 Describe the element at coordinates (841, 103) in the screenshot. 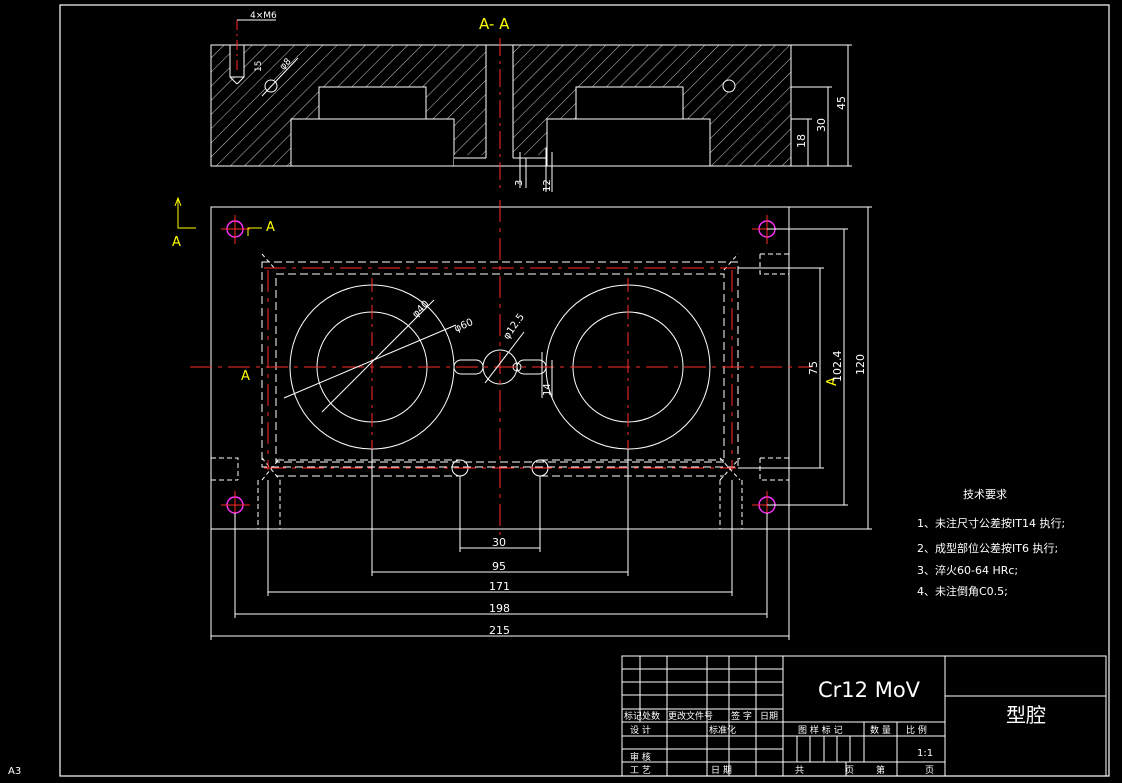

I see `dim-45: 45` at that location.